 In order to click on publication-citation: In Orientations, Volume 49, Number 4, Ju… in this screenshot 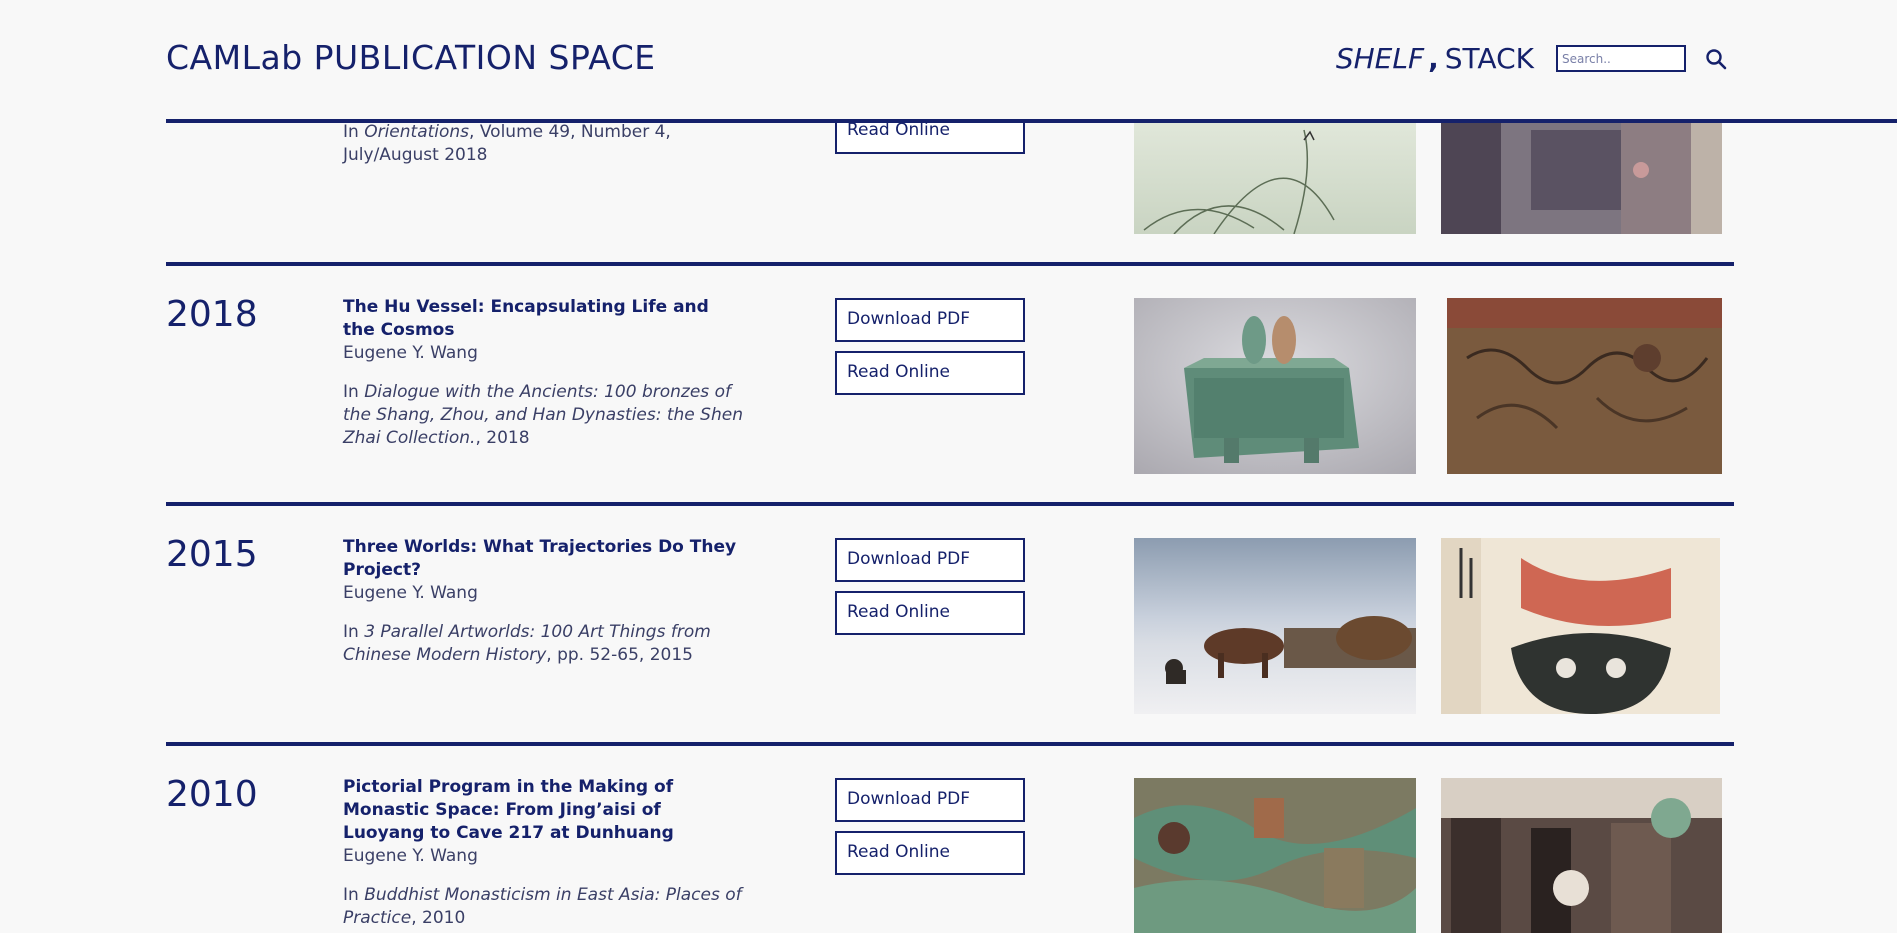, I will do `click(543, 144)`.